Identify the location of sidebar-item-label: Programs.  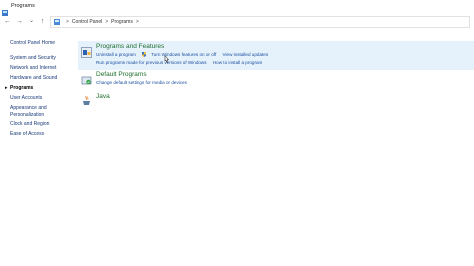
(22, 88).